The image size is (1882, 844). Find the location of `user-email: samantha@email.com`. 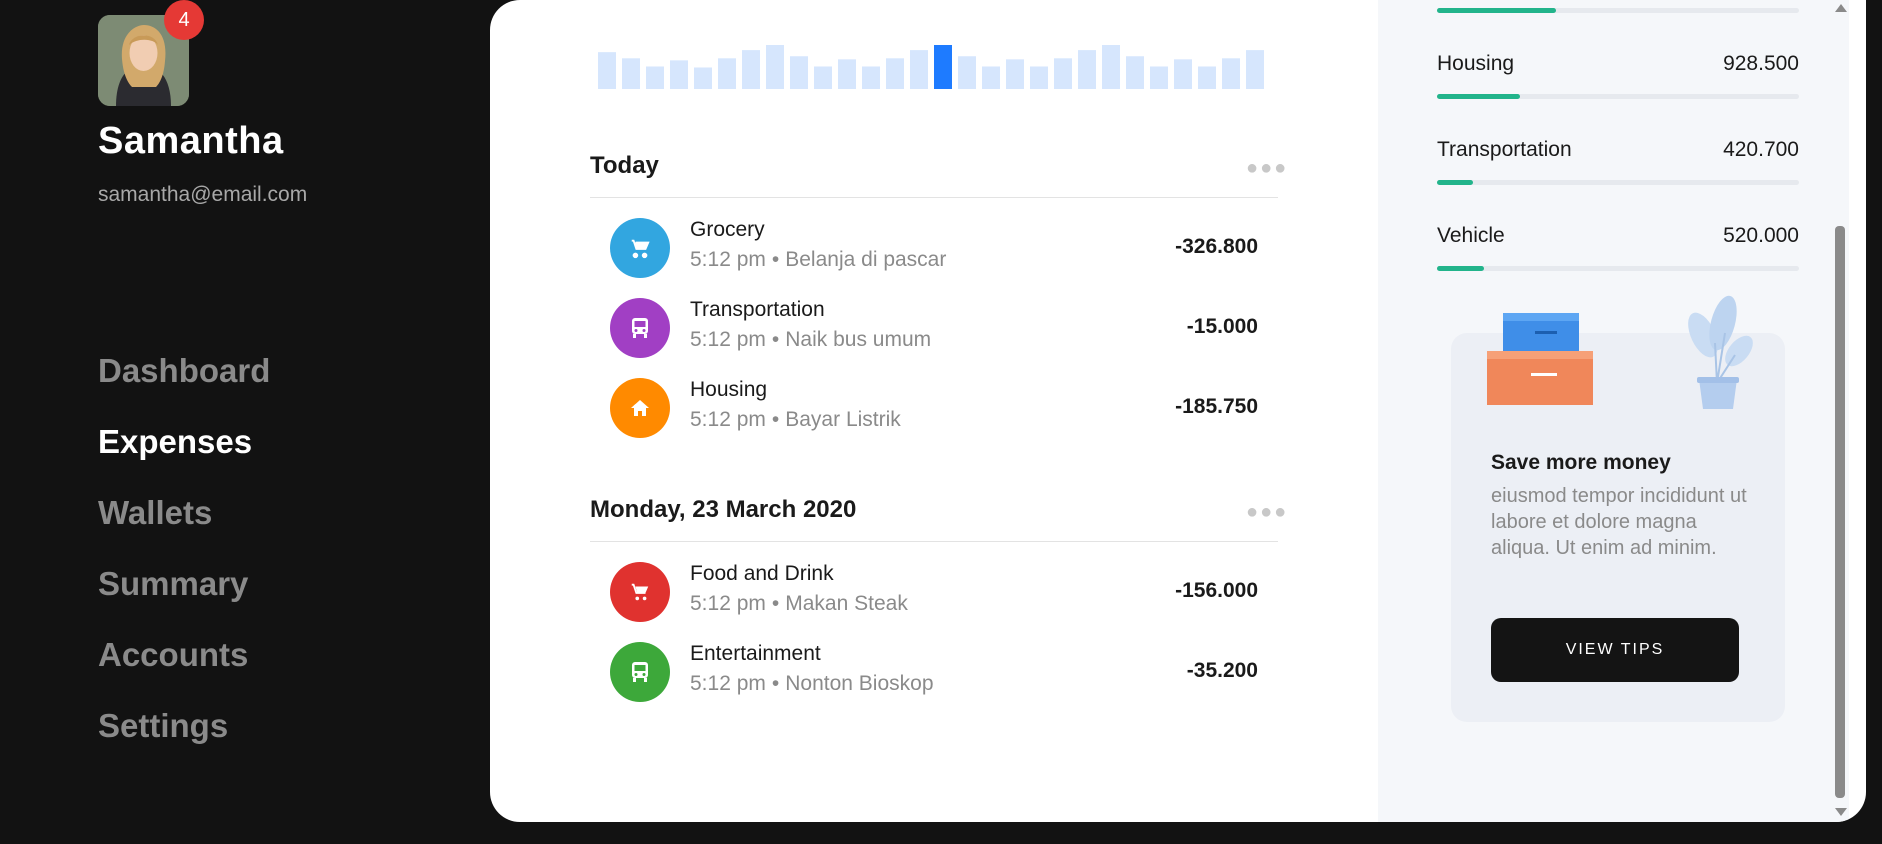

user-email: samantha@email.com is located at coordinates (203, 194).